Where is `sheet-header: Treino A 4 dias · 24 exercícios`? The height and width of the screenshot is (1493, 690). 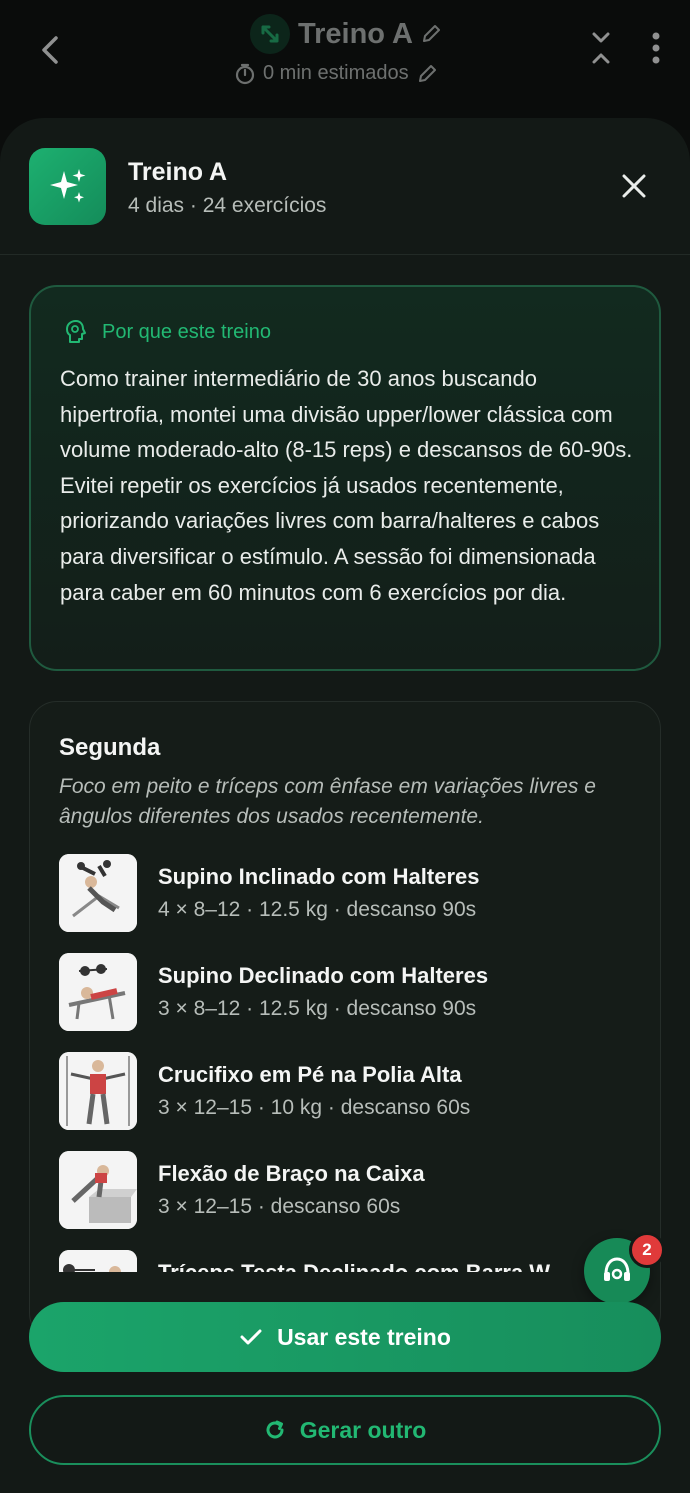 sheet-header: Treino A 4 dias · 24 exercícios is located at coordinates (345, 186).